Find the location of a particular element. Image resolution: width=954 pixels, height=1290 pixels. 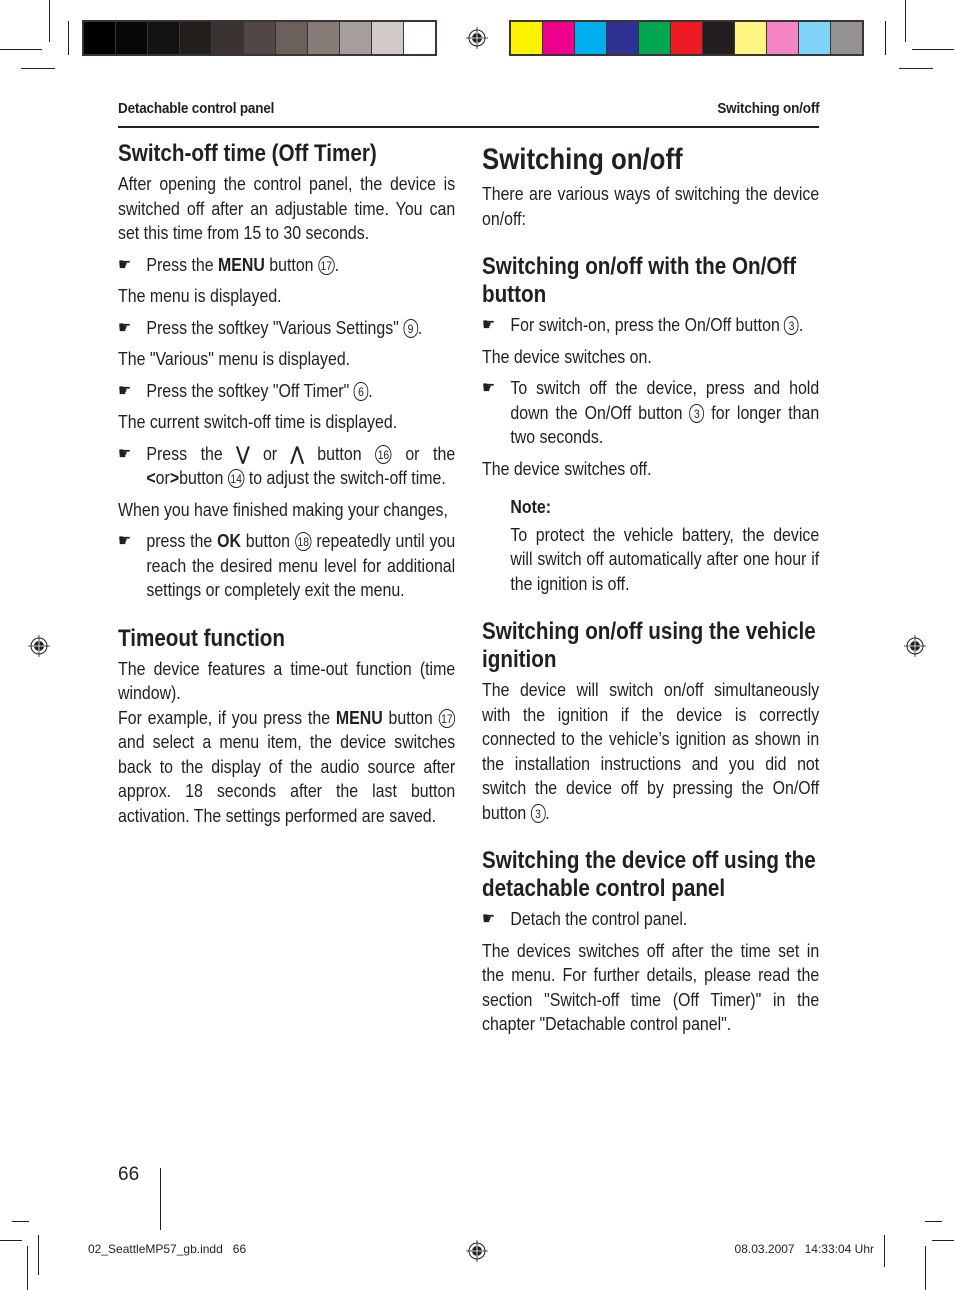

callout-number: 18 is located at coordinates (303, 541).